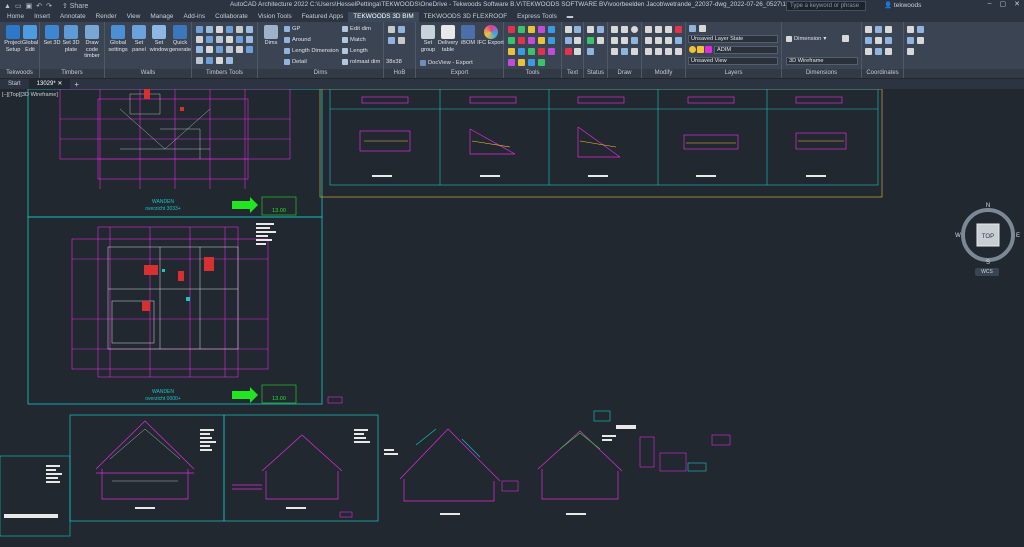  I want to click on circle-icon, so click(634, 29).